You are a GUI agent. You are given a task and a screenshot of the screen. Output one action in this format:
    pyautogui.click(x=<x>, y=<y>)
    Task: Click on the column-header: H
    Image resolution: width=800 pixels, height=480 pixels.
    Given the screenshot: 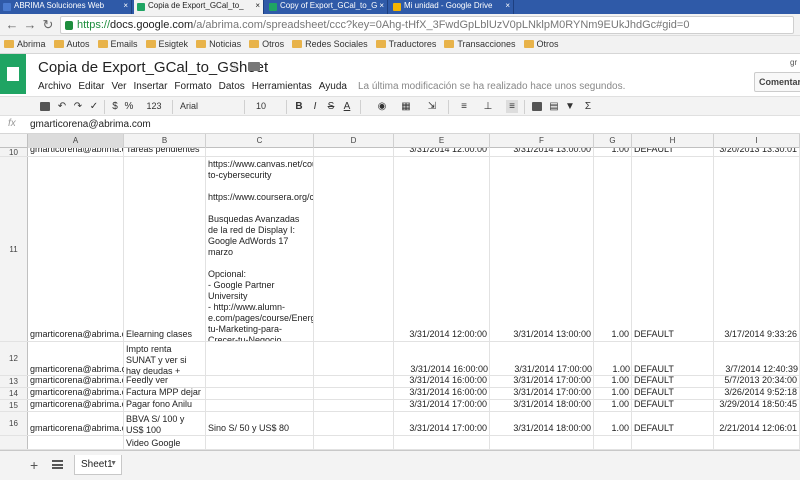 What is the action you would take?
    pyautogui.click(x=673, y=141)
    